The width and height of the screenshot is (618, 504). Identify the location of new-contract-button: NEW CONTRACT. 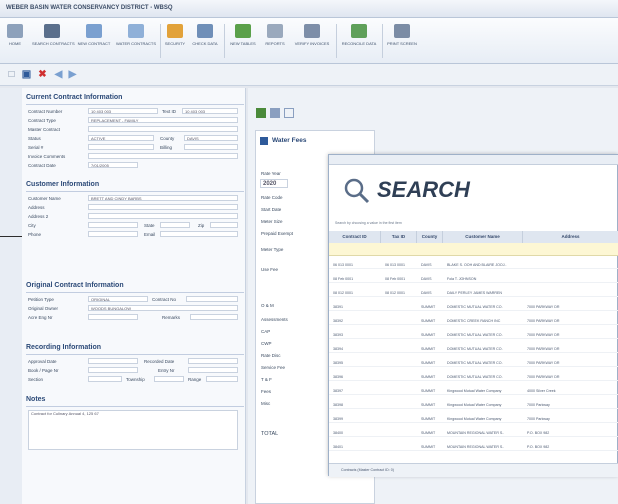
(94, 41).